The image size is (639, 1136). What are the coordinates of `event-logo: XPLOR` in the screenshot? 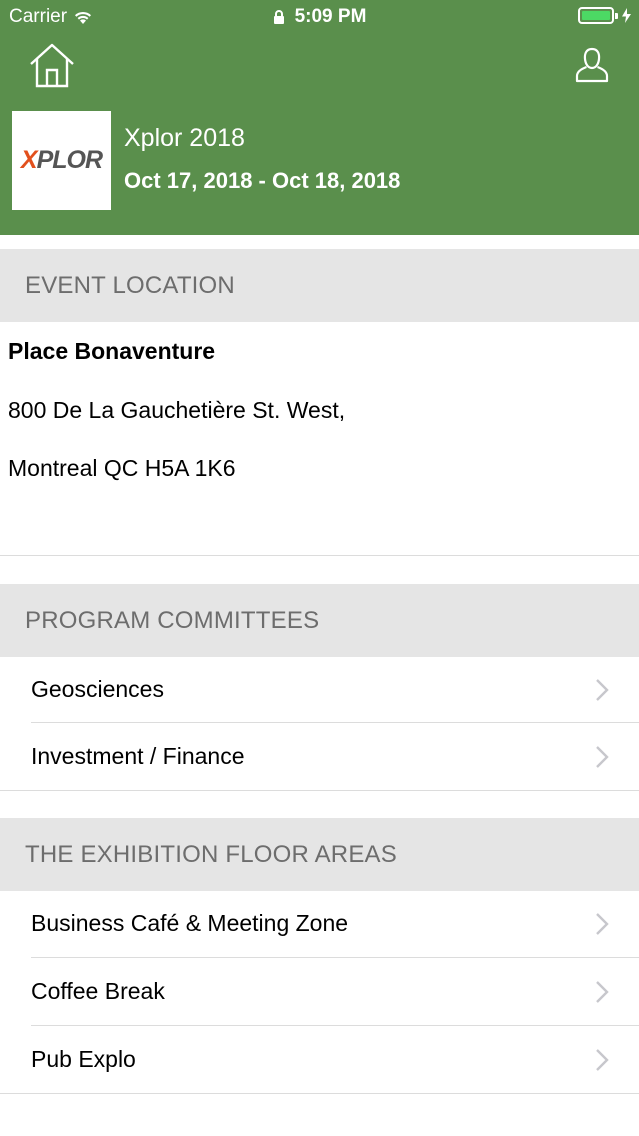 It's located at (61, 160).